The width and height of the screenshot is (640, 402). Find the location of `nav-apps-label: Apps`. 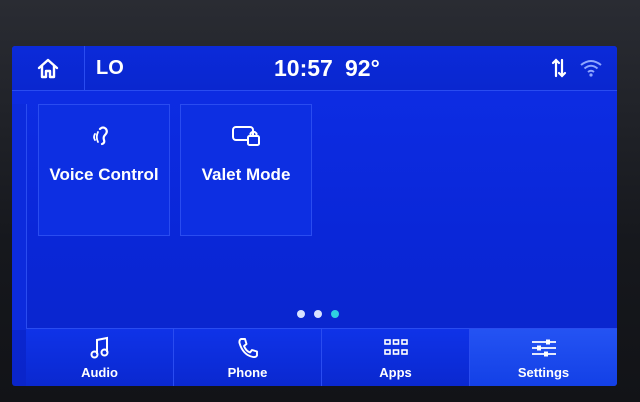

nav-apps-label: Apps is located at coordinates (395, 372).